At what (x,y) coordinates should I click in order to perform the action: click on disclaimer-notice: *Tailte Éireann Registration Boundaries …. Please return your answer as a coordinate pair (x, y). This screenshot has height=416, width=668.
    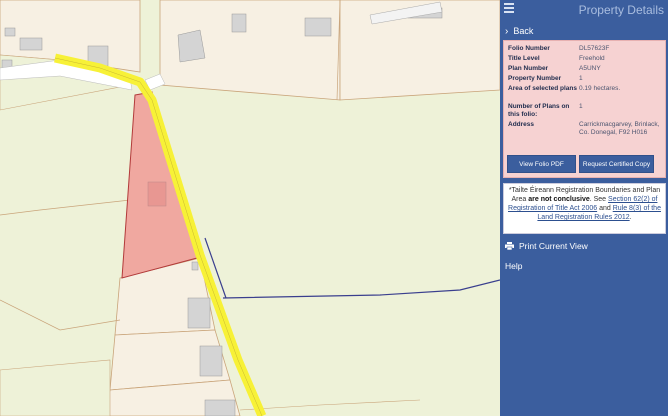
    Looking at the image, I should click on (584, 208).